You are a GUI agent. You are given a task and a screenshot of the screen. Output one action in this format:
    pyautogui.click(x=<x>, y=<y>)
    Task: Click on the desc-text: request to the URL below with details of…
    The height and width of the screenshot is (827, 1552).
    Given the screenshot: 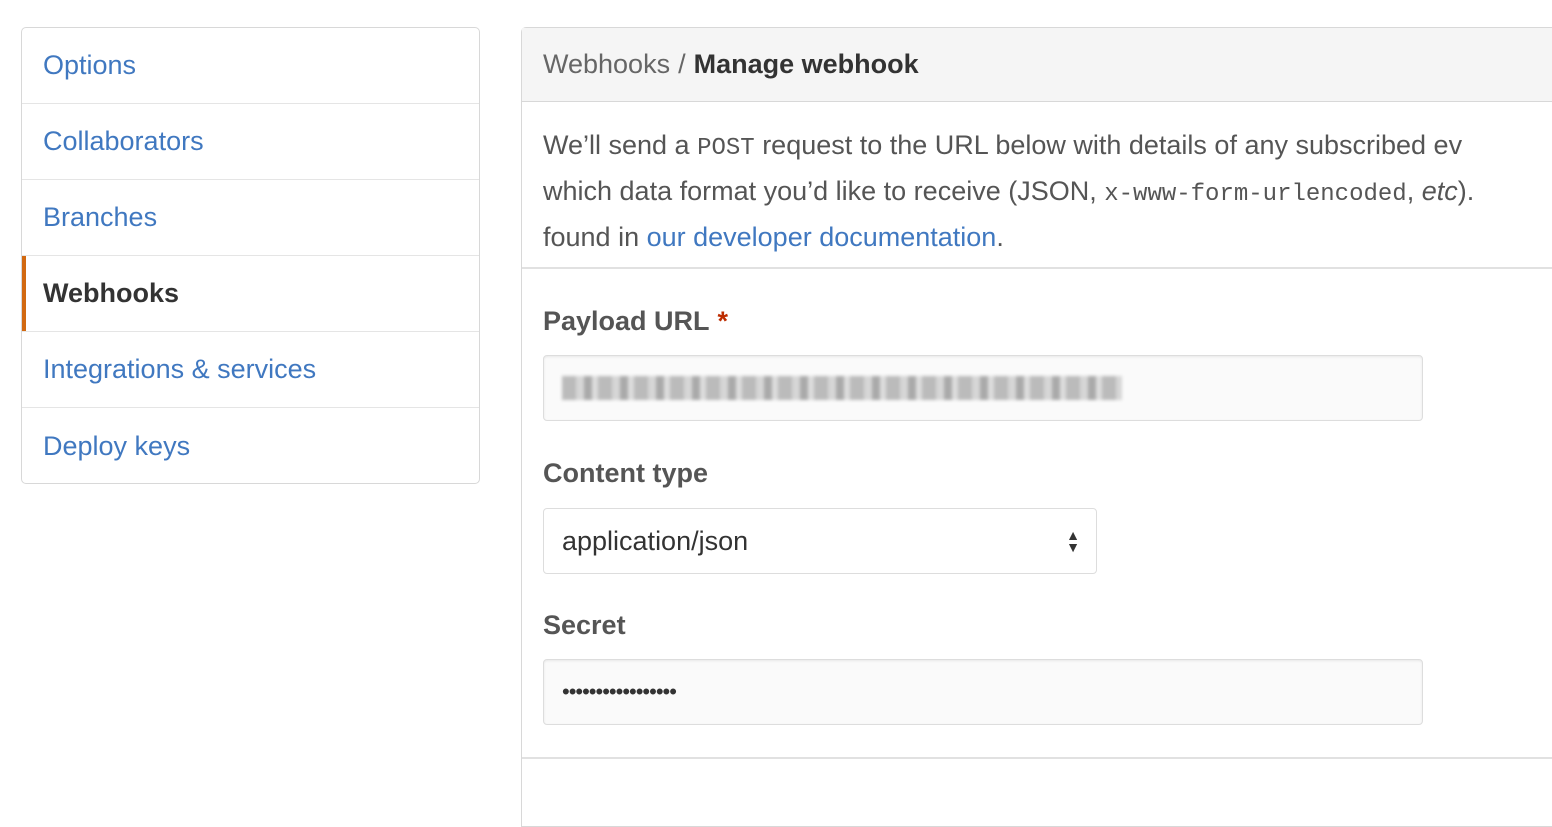 What is the action you would take?
    pyautogui.click(x=1108, y=145)
    